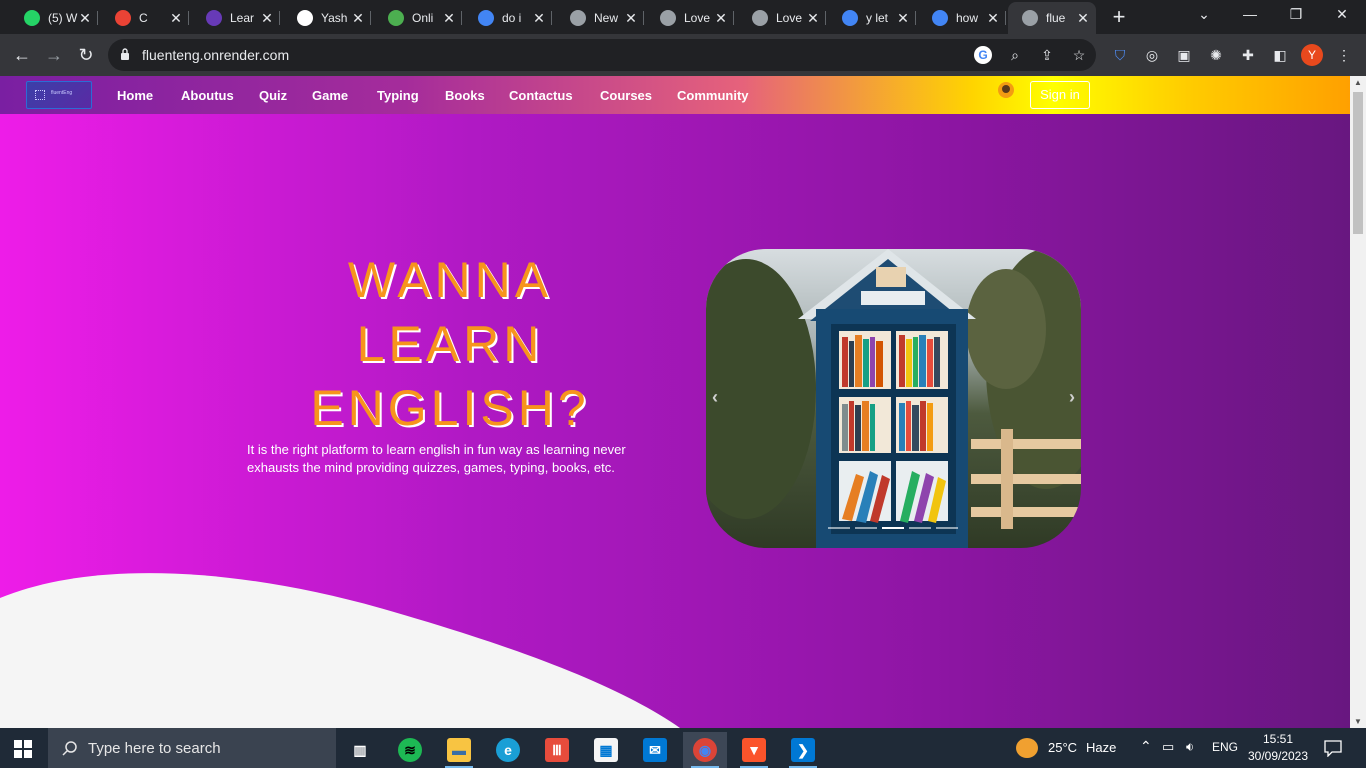 This screenshot has height=768, width=1366. Describe the element at coordinates (872, 18) in the screenshot. I see `browser-tab: y let ✕` at that location.